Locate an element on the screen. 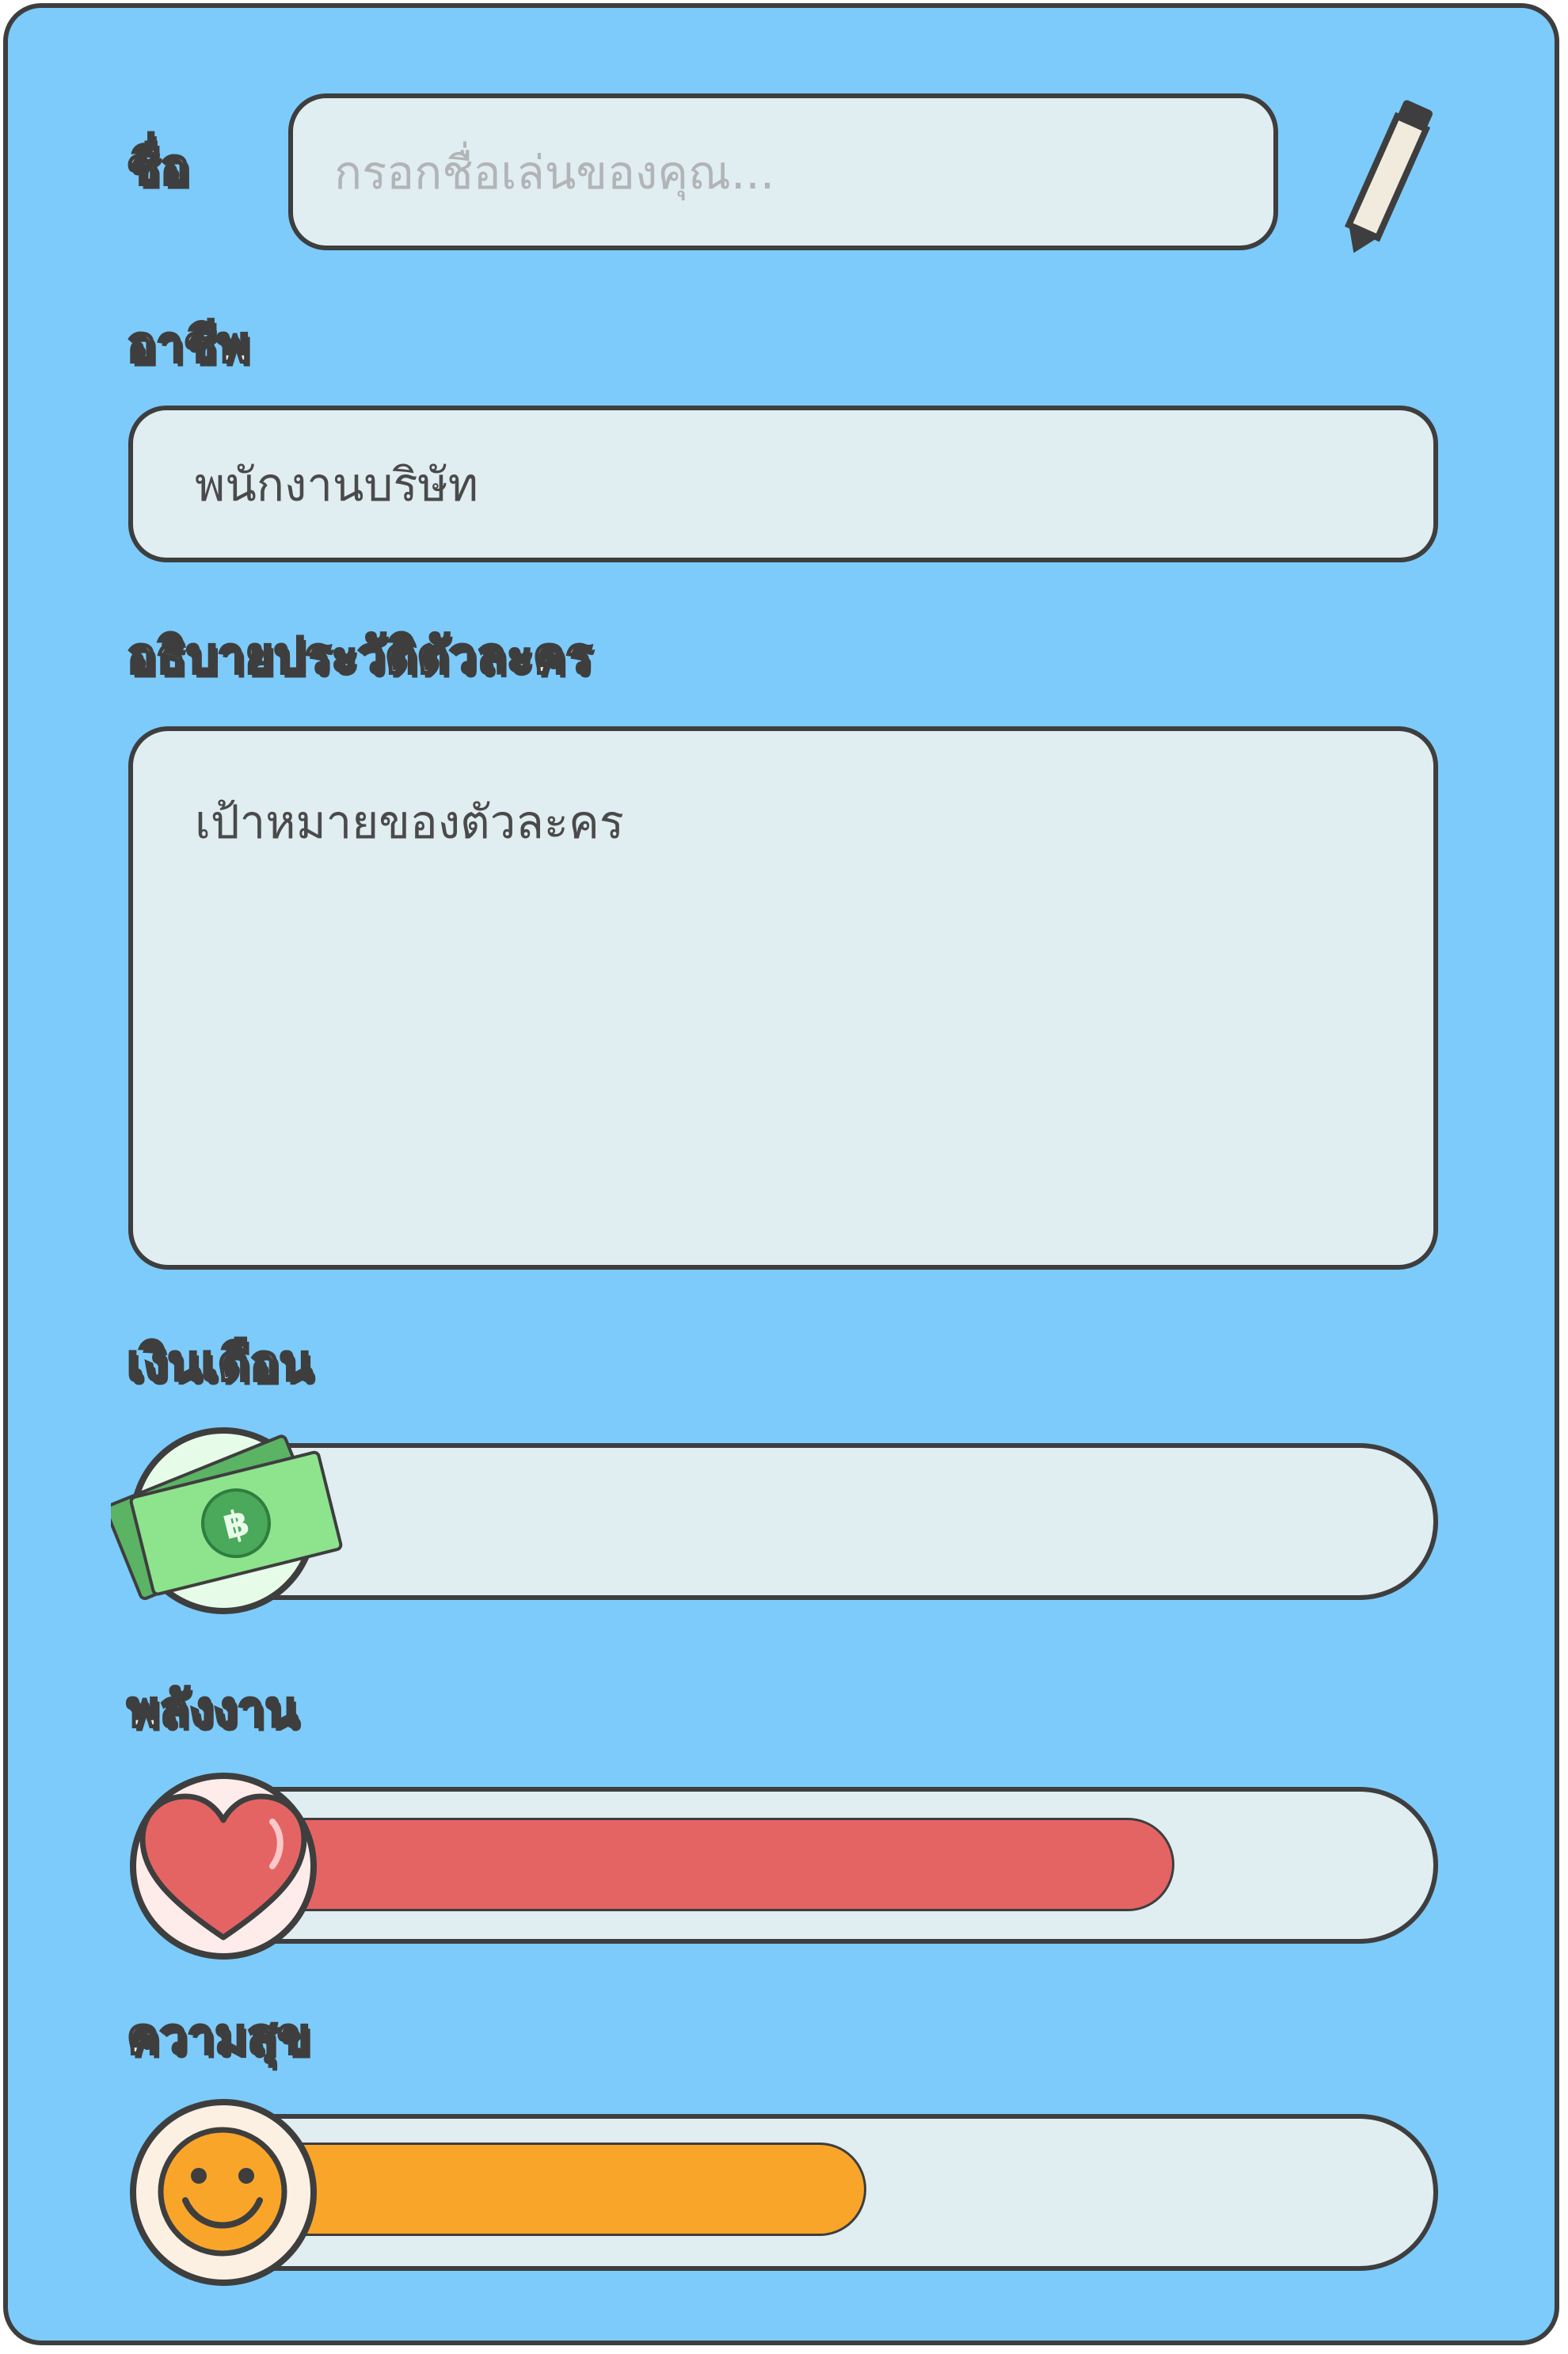 This screenshot has width=1568, height=2354. money-icon: ฿ is located at coordinates (227, 1518).